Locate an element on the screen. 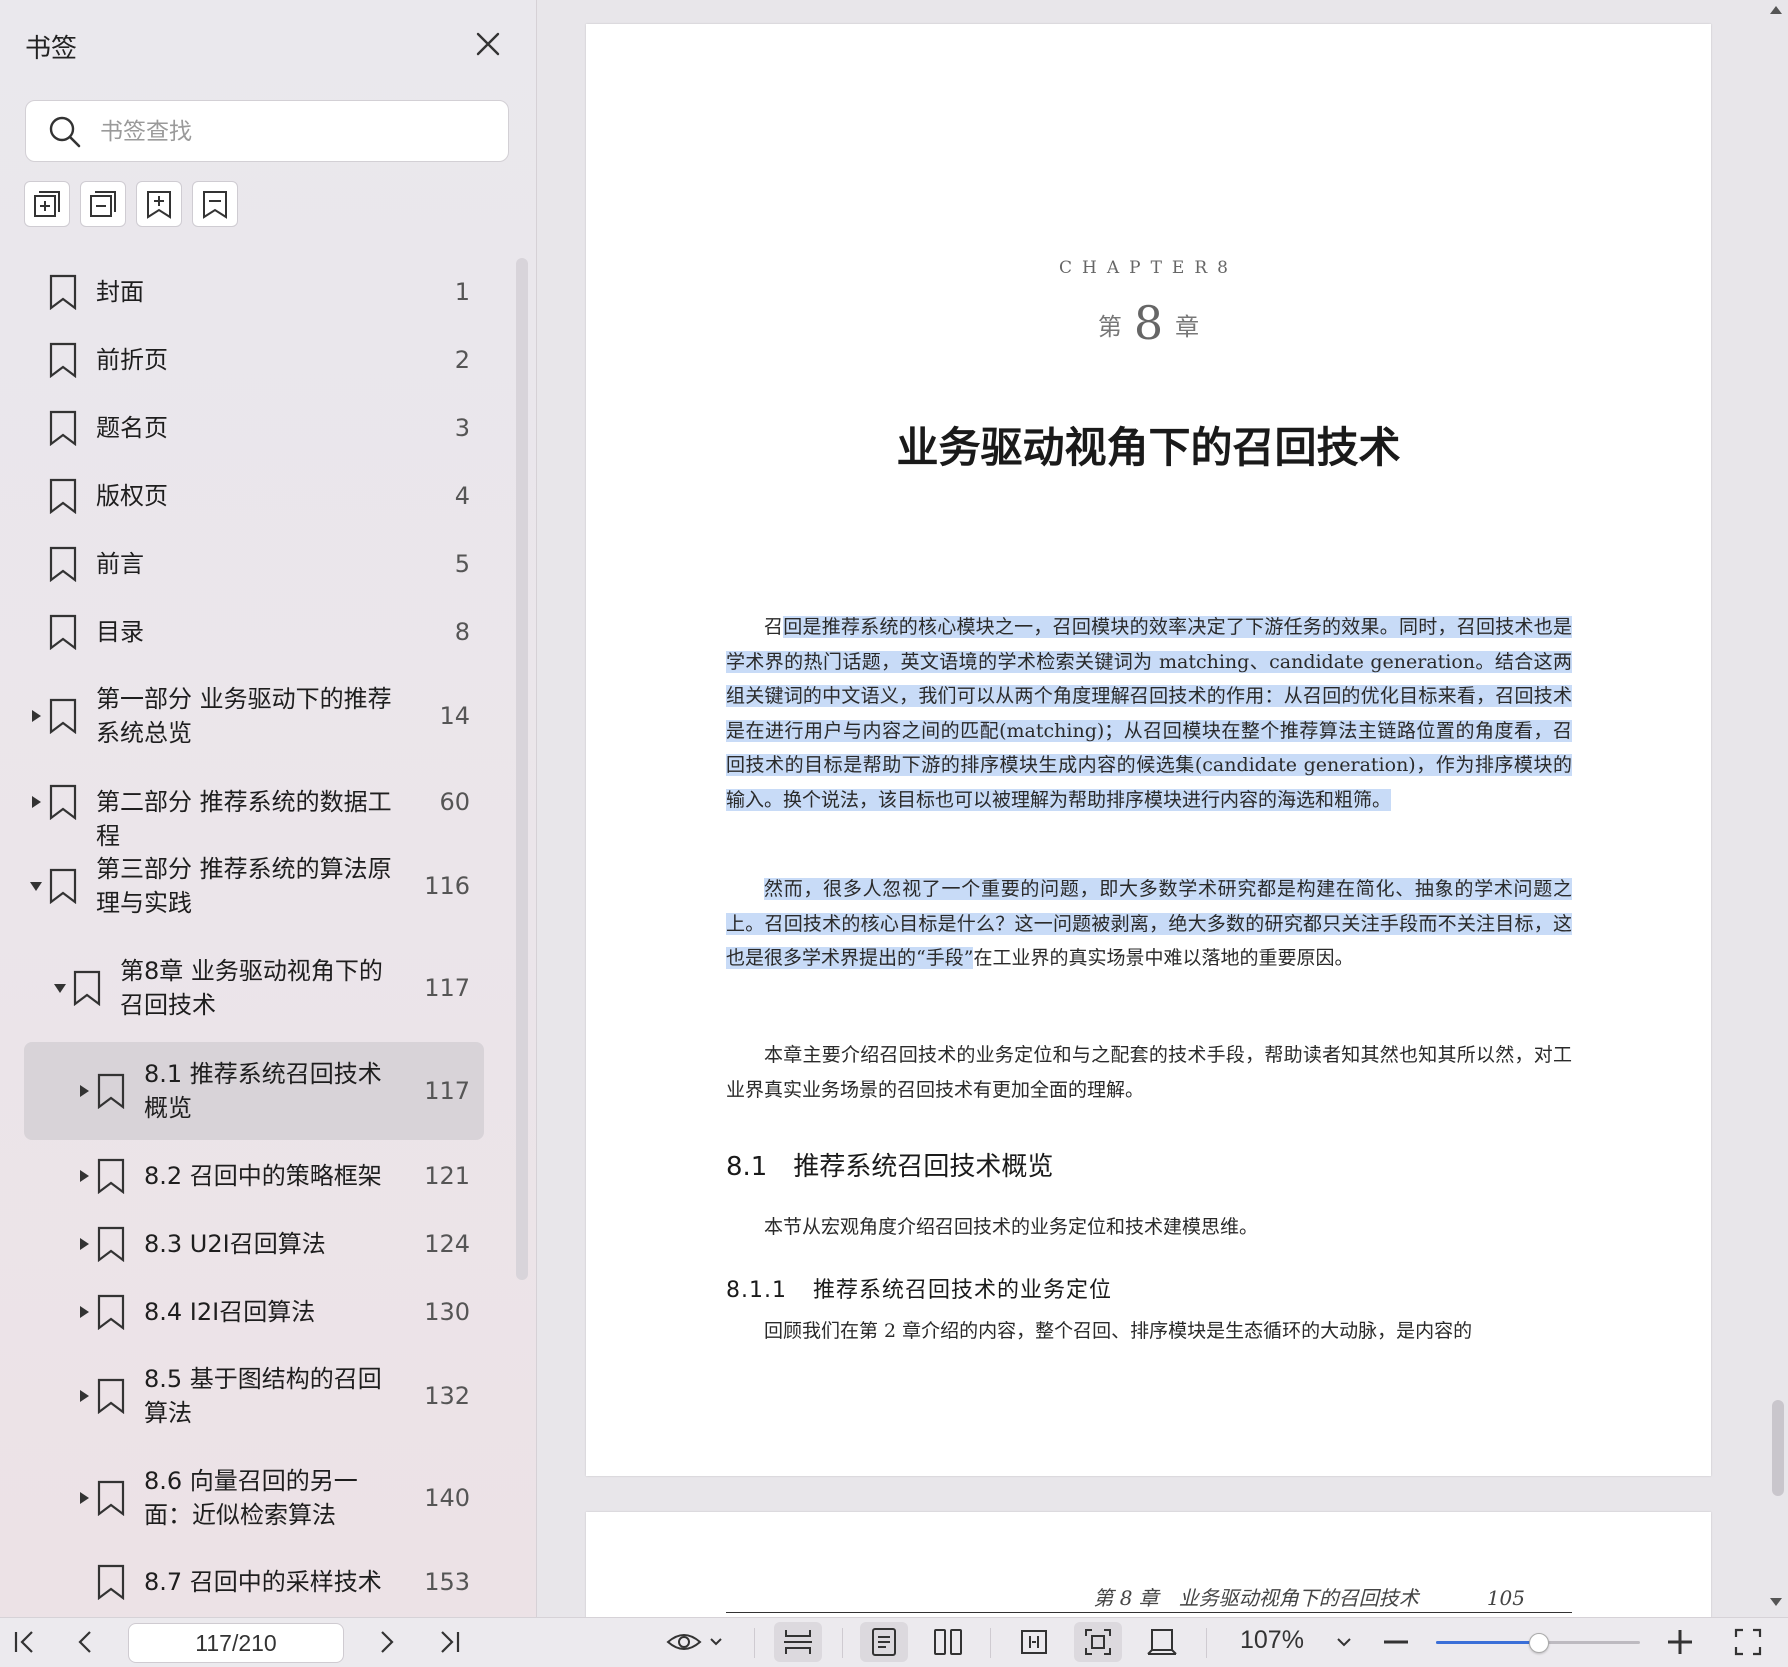 The width and height of the screenshot is (1788, 1667). fit-width-button is located at coordinates (1034, 1642).